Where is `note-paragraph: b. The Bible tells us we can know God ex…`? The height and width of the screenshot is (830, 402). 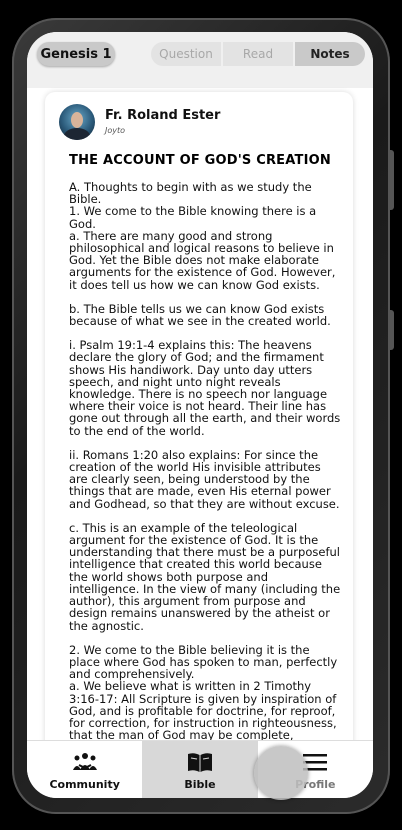
note-paragraph: b. The Bible tells us we can know God ex… is located at coordinates (200, 315).